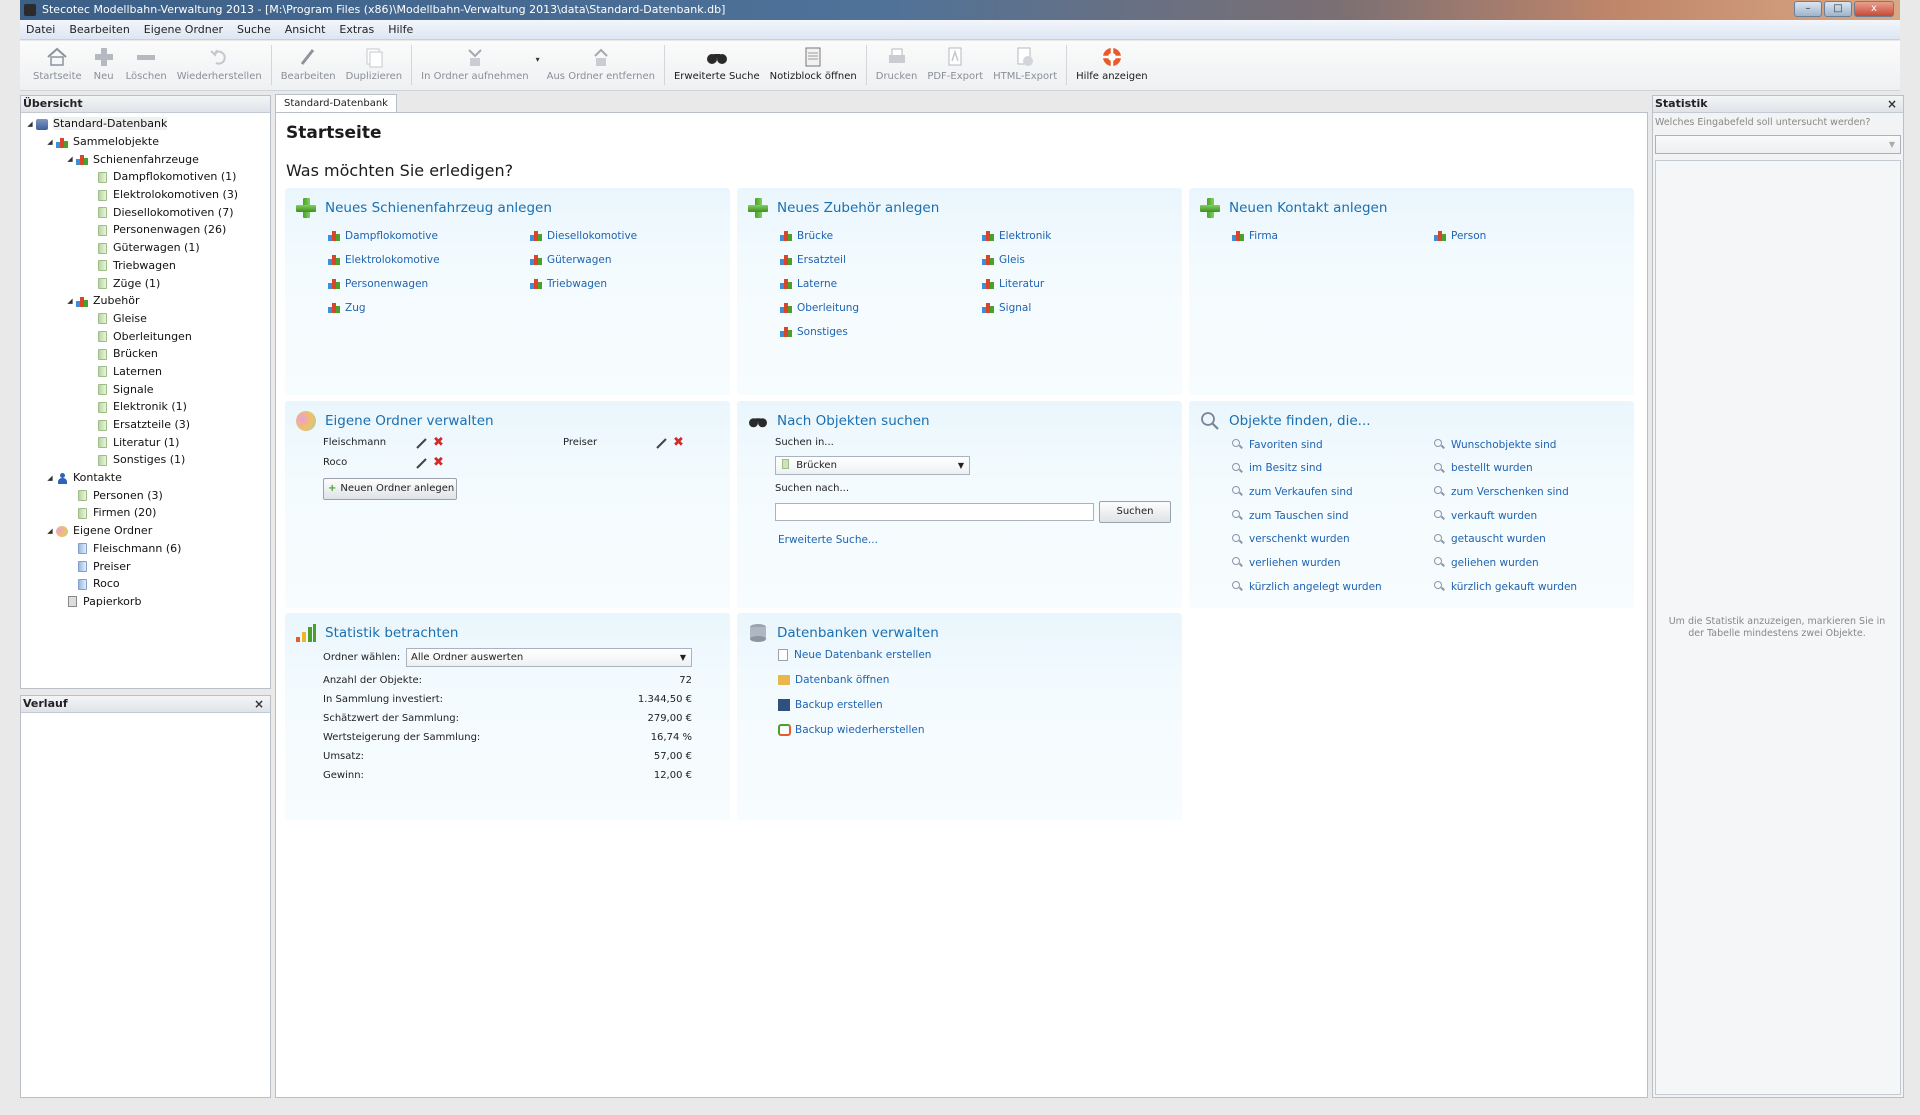 The height and width of the screenshot is (1115, 1920). What do you see at coordinates (308, 65) in the screenshot?
I see `bearbeiten-button: Bearbeiten` at bounding box center [308, 65].